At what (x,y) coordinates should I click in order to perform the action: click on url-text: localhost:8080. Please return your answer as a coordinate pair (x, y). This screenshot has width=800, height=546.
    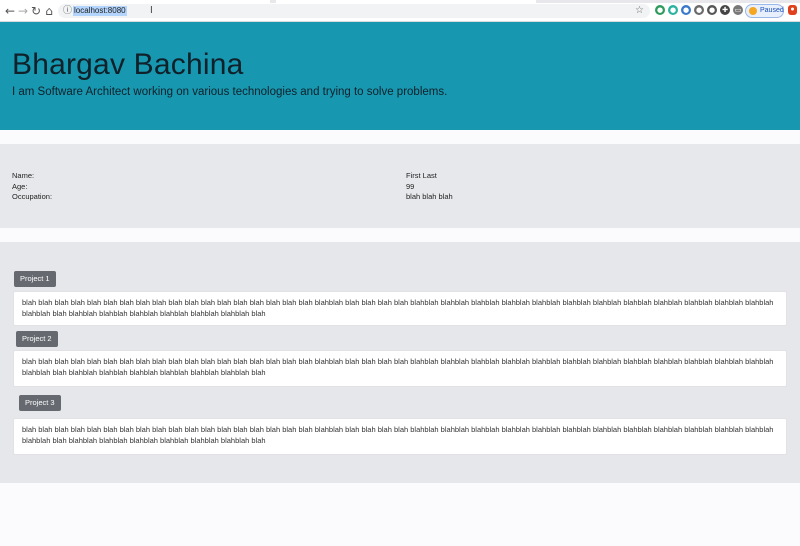
    Looking at the image, I should click on (100, 11).